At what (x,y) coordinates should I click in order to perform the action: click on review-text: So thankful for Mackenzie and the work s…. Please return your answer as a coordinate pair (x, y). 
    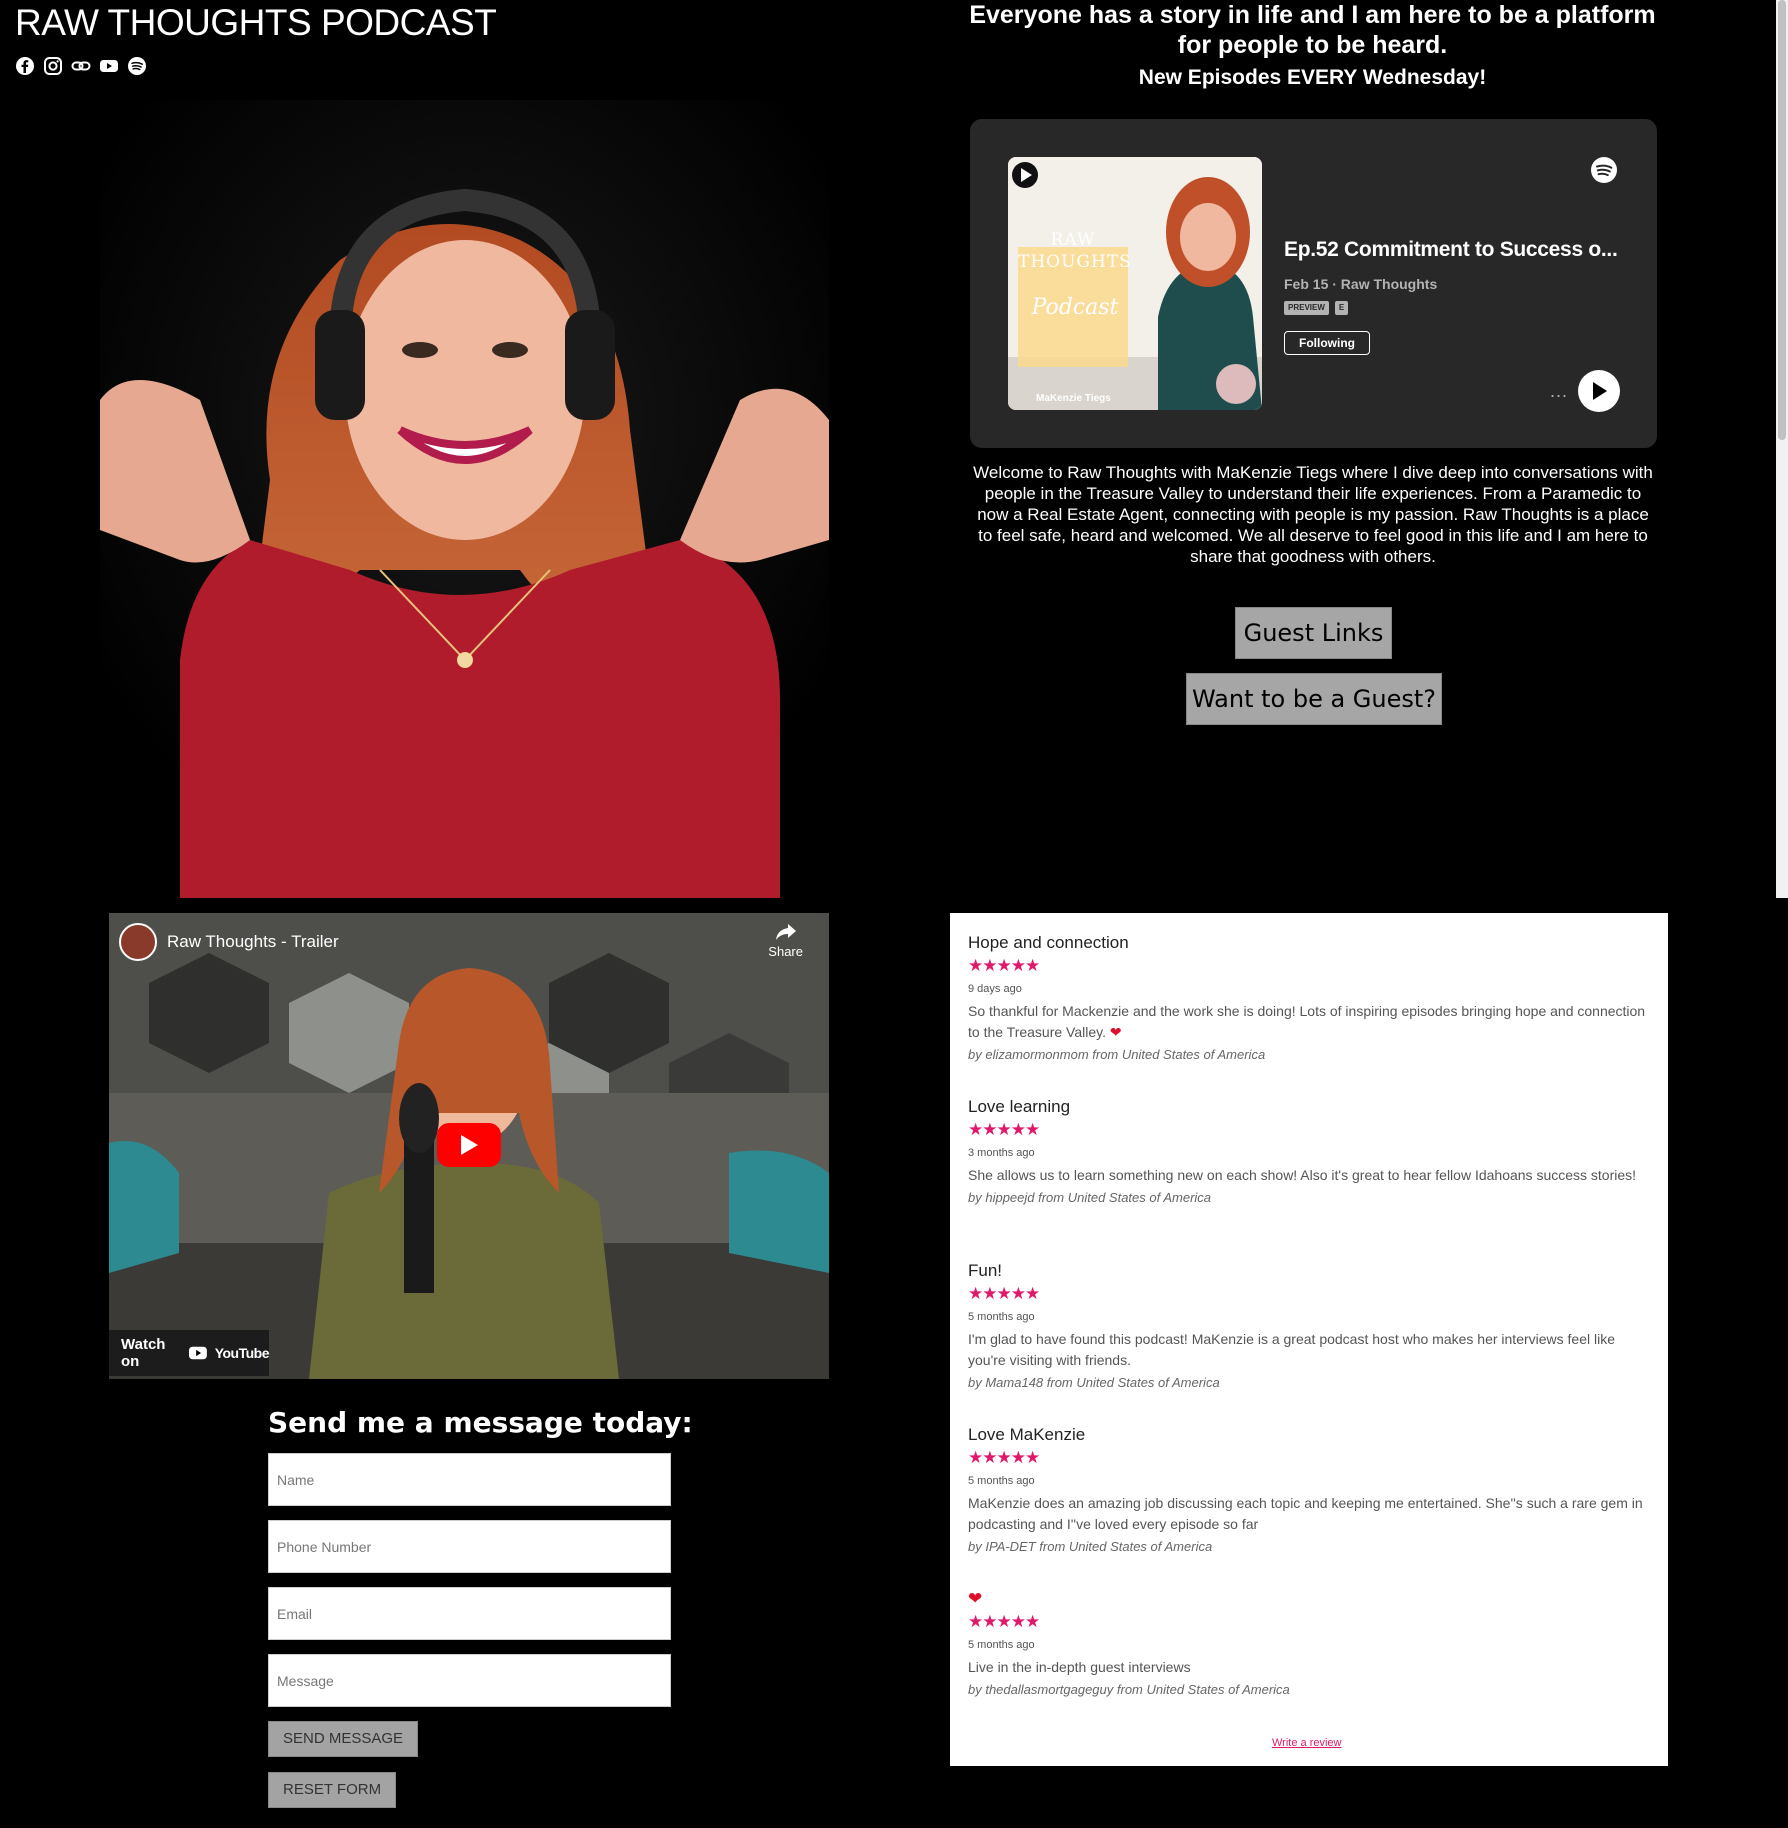
    Looking at the image, I should click on (1307, 1021).